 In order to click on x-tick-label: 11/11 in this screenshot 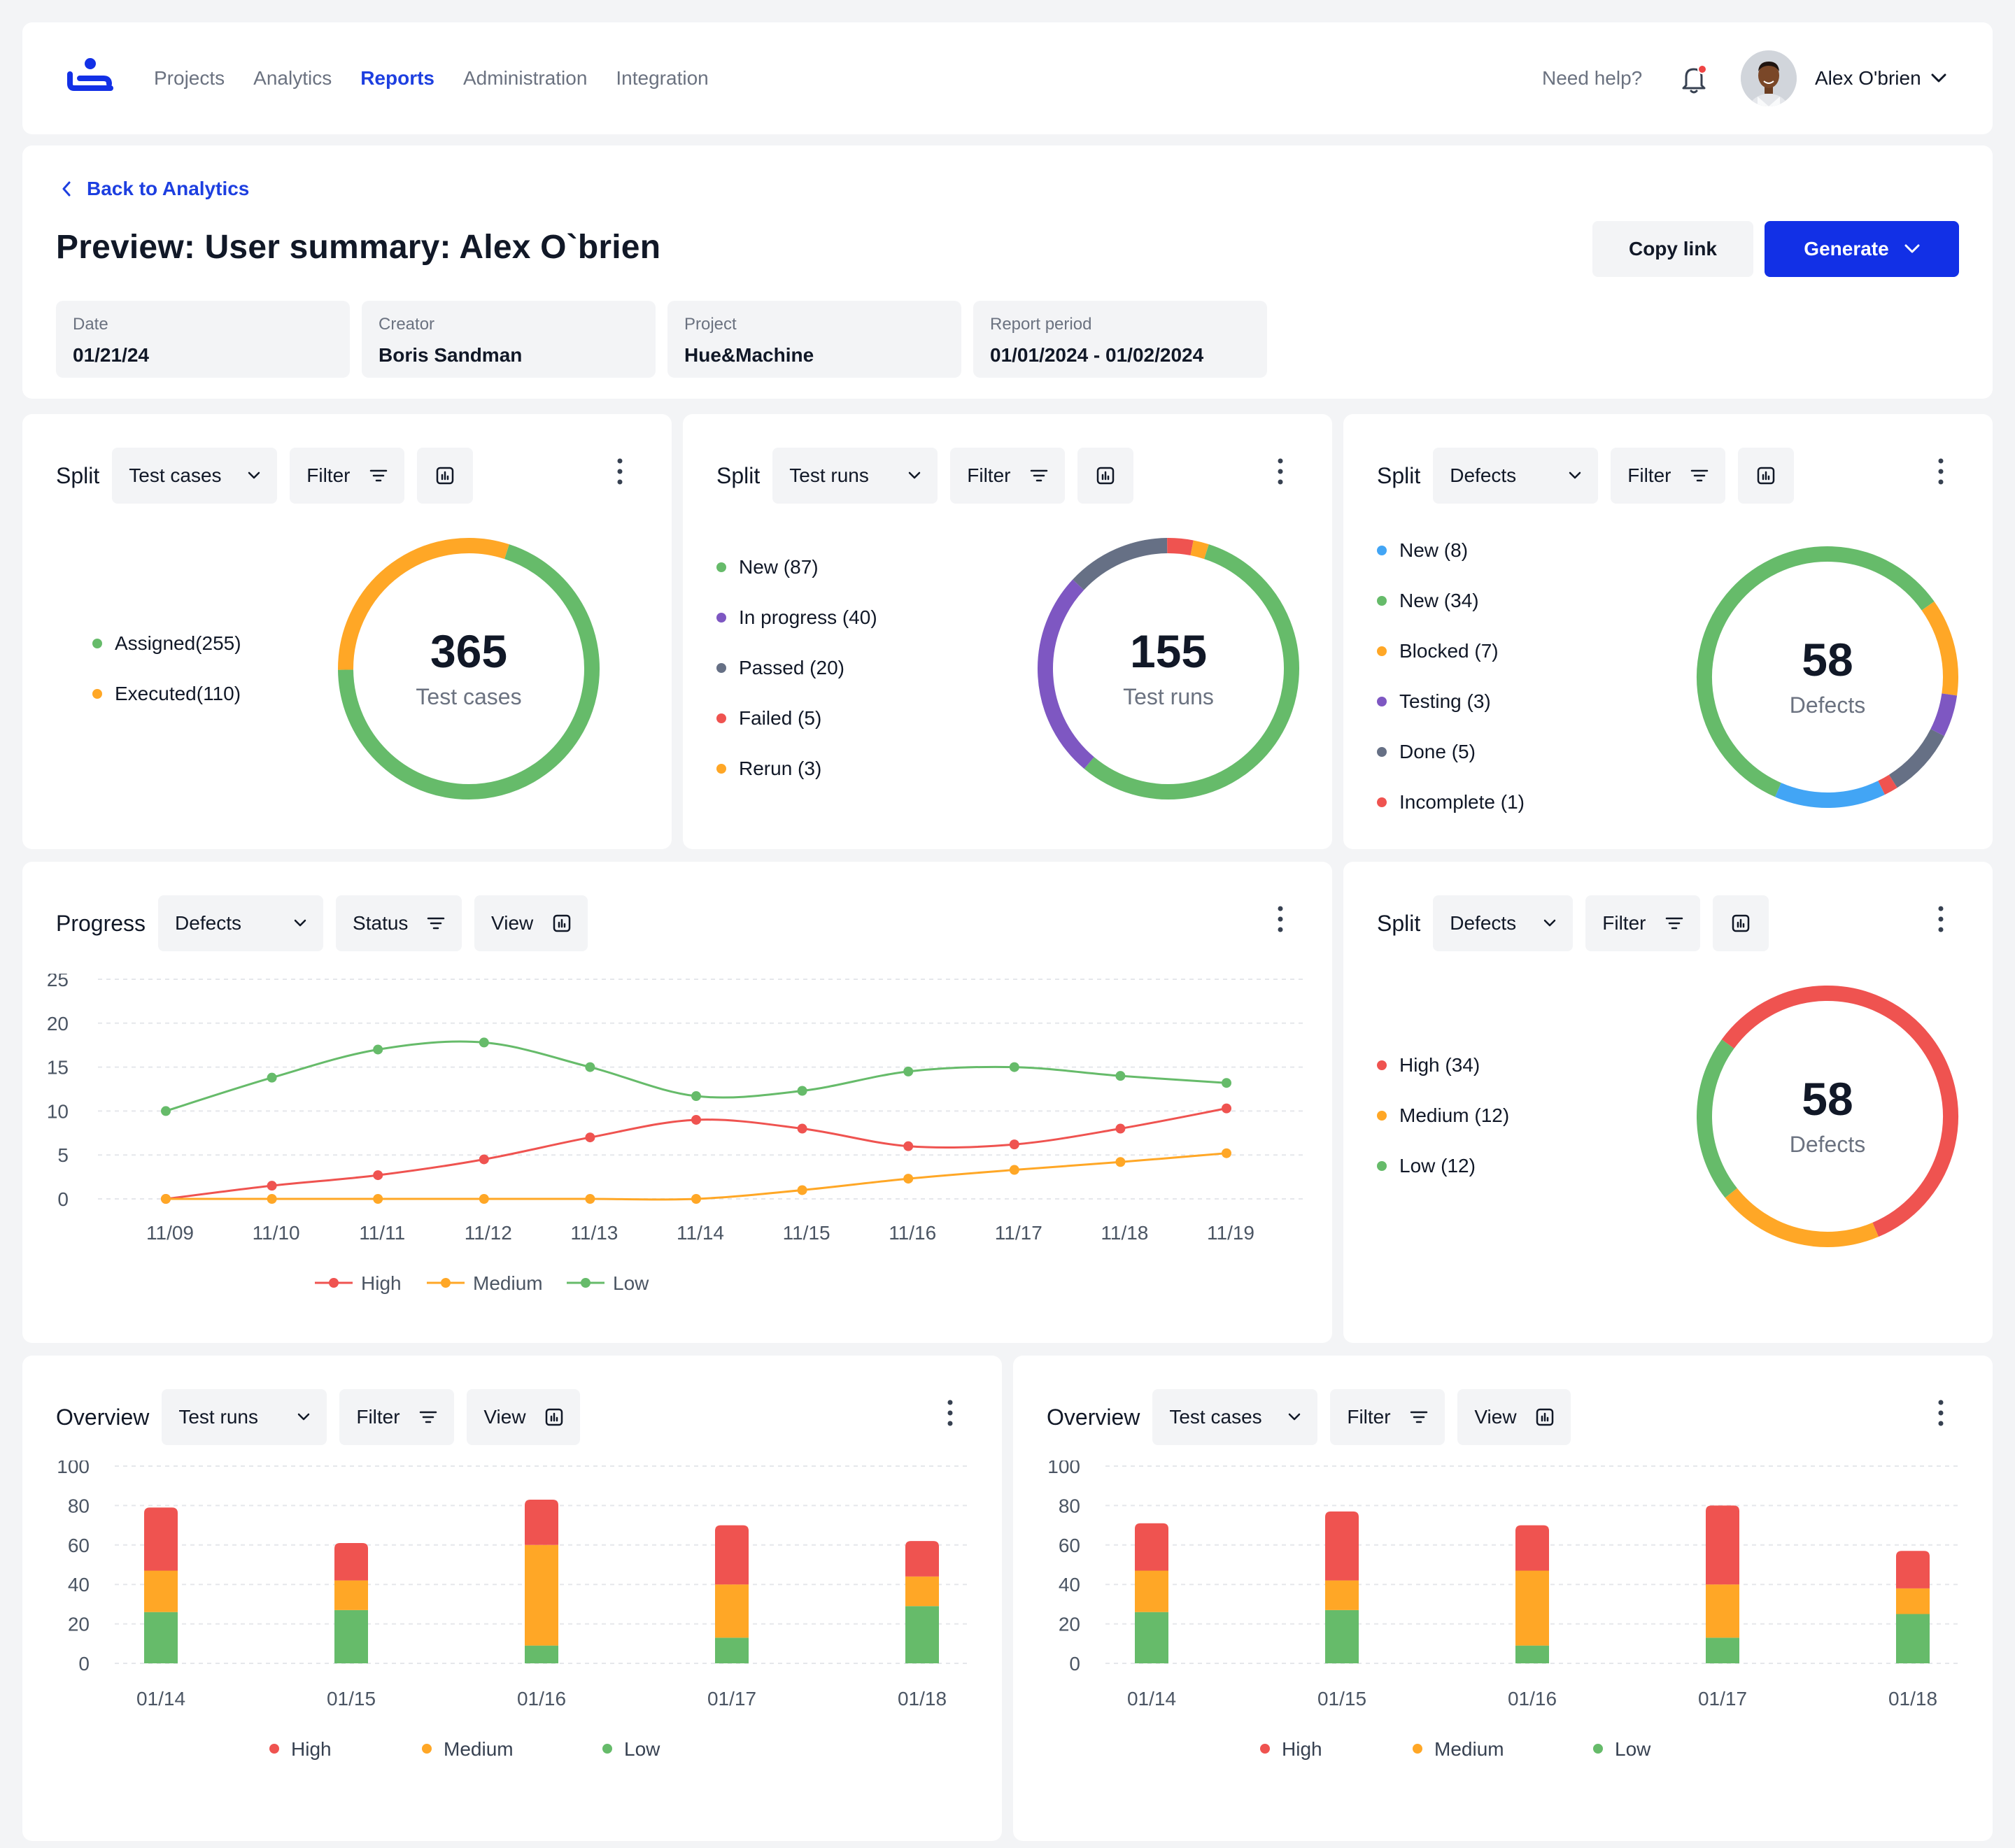, I will do `click(382, 1233)`.